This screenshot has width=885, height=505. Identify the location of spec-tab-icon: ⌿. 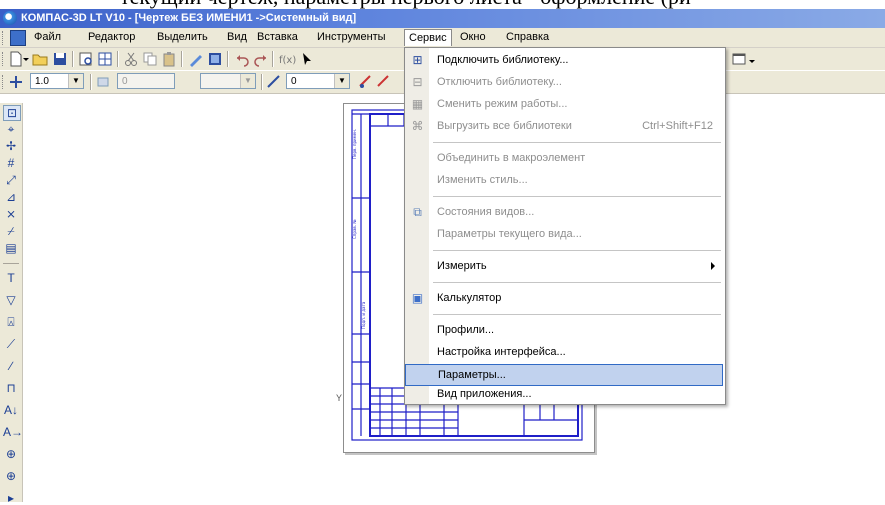
(11, 231).